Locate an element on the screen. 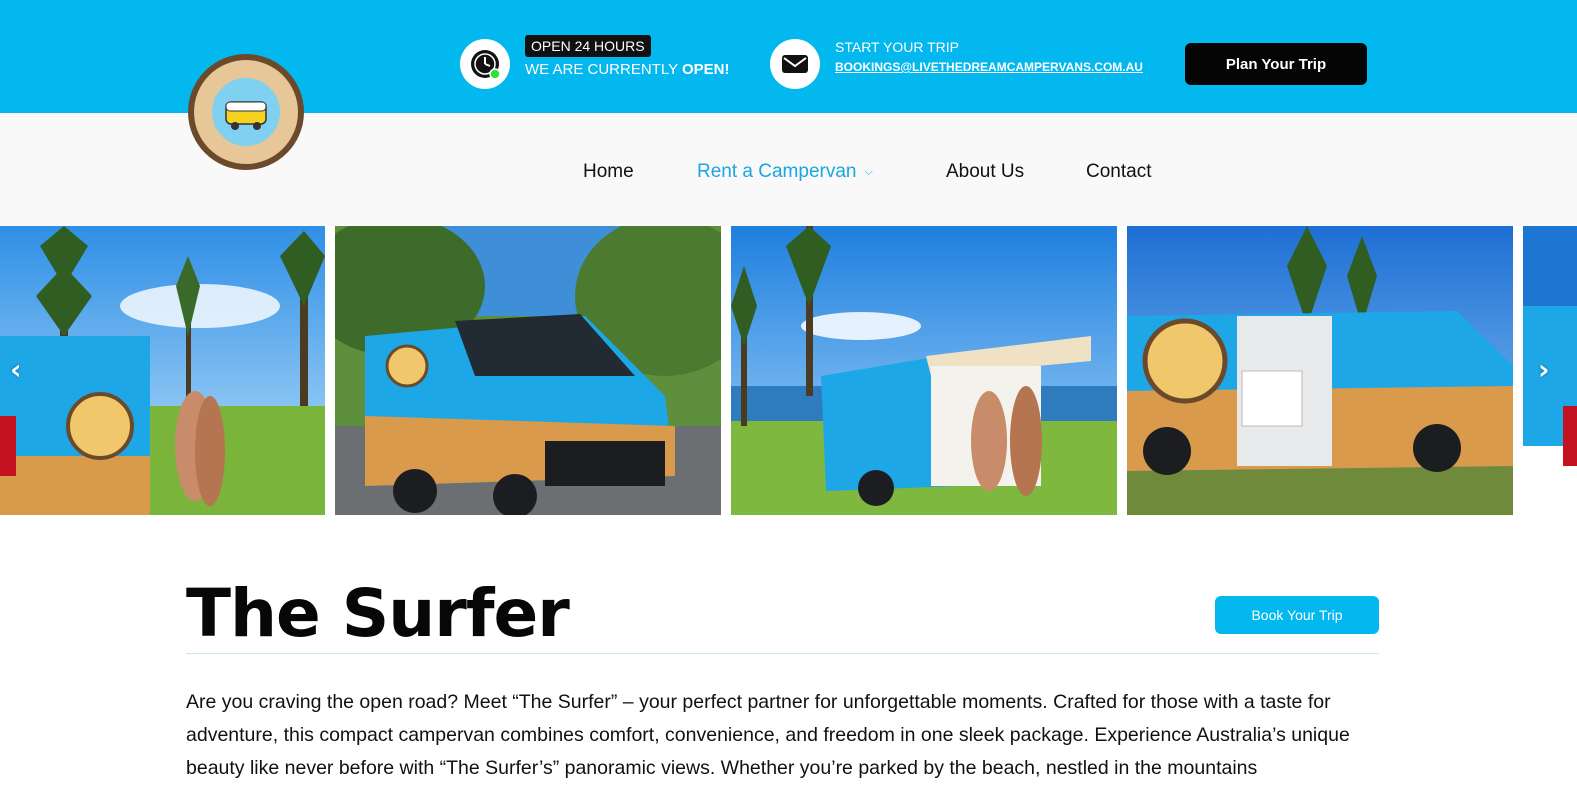  plan-trip-button: Plan Your Trip is located at coordinates (1276, 64).